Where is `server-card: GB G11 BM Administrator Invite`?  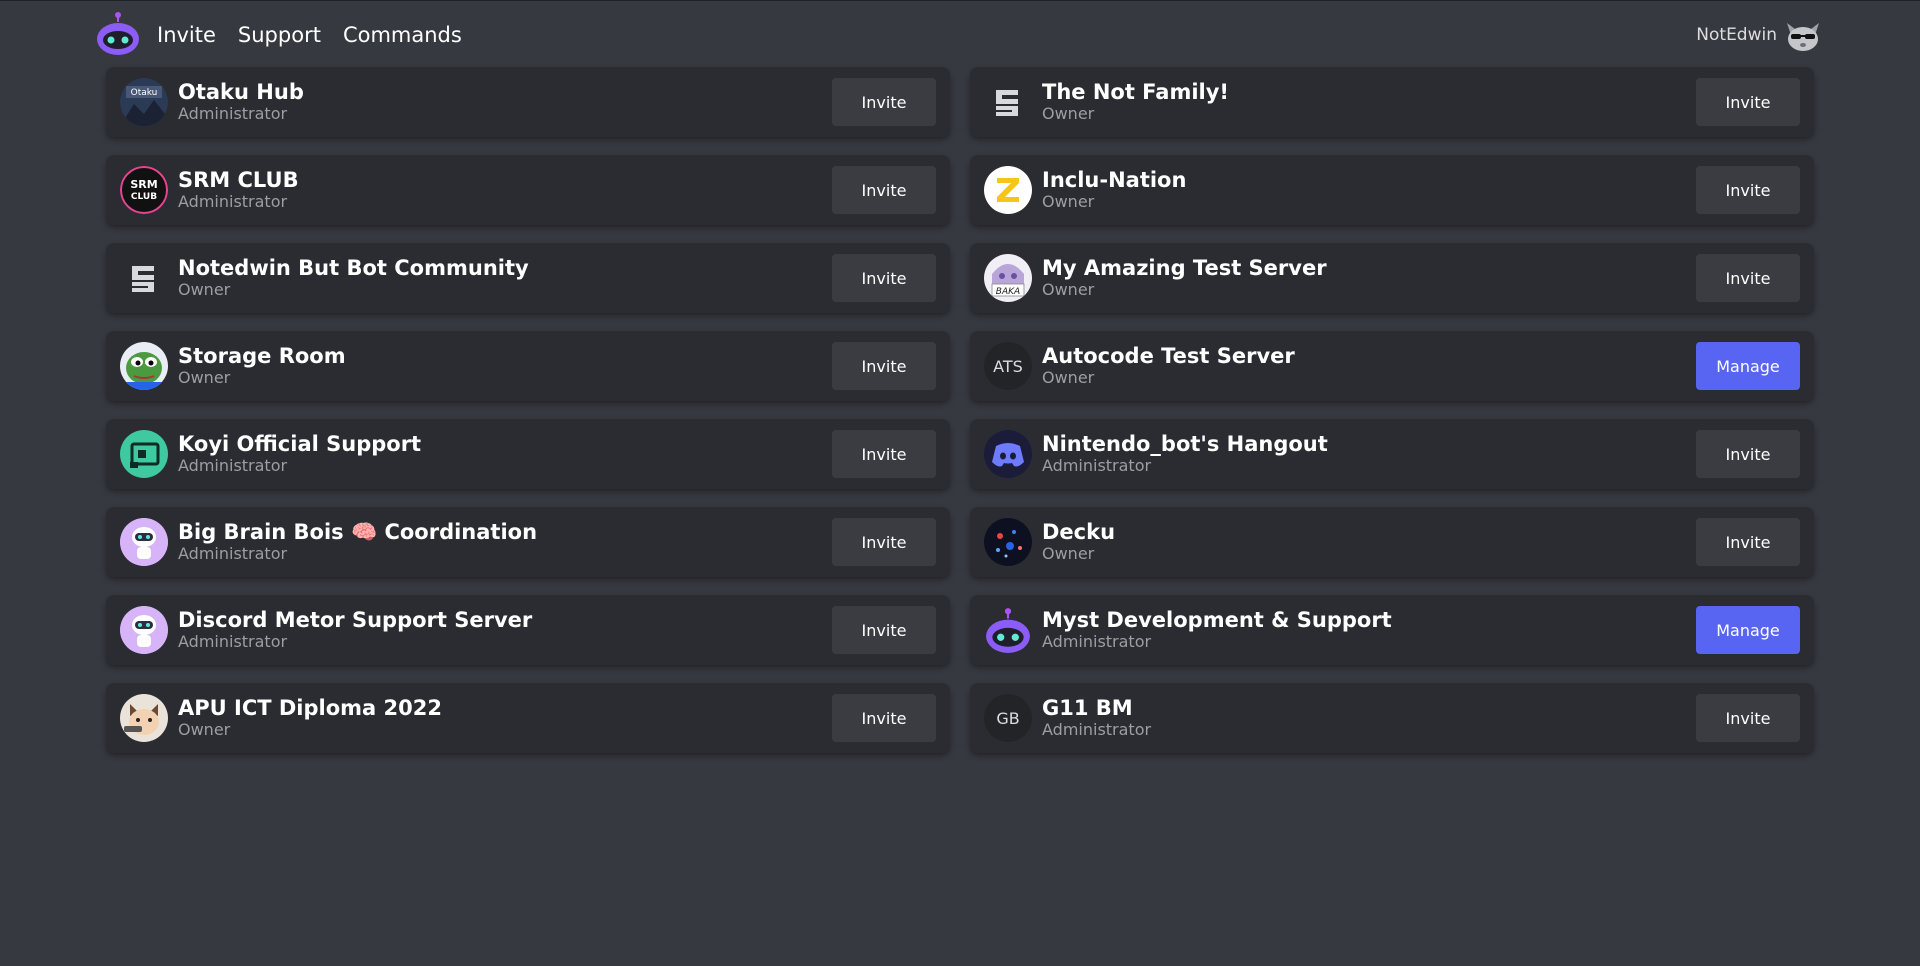
server-card: GB G11 BM Administrator Invite is located at coordinates (1392, 718).